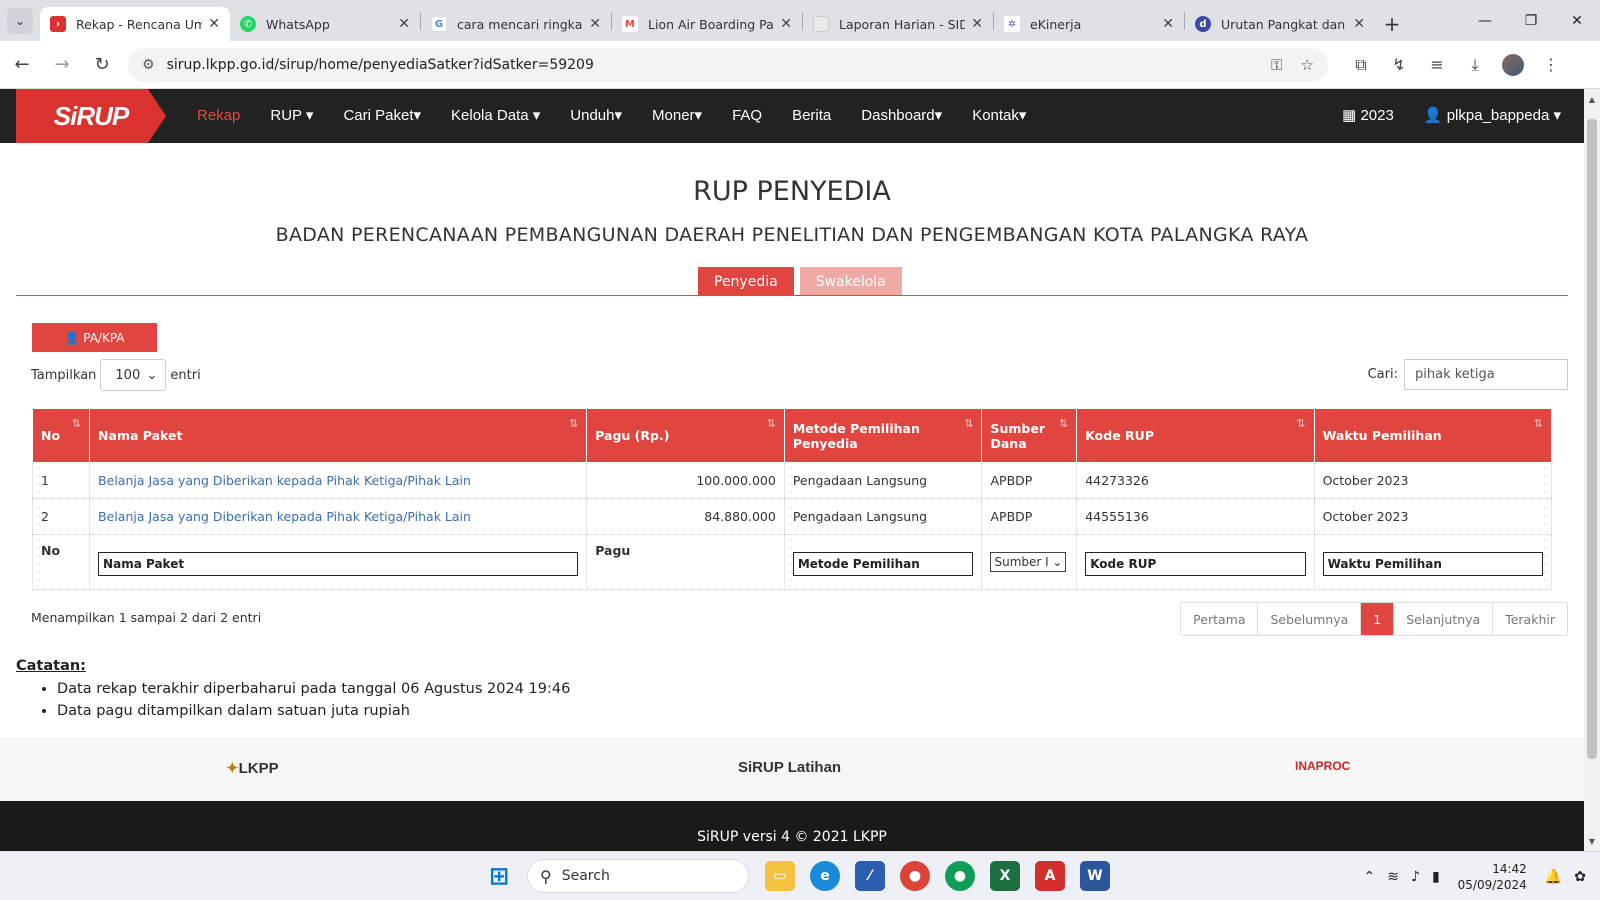 The width and height of the screenshot is (1600, 900). Describe the element at coordinates (22, 65) in the screenshot. I see `back-icon: ←` at that location.